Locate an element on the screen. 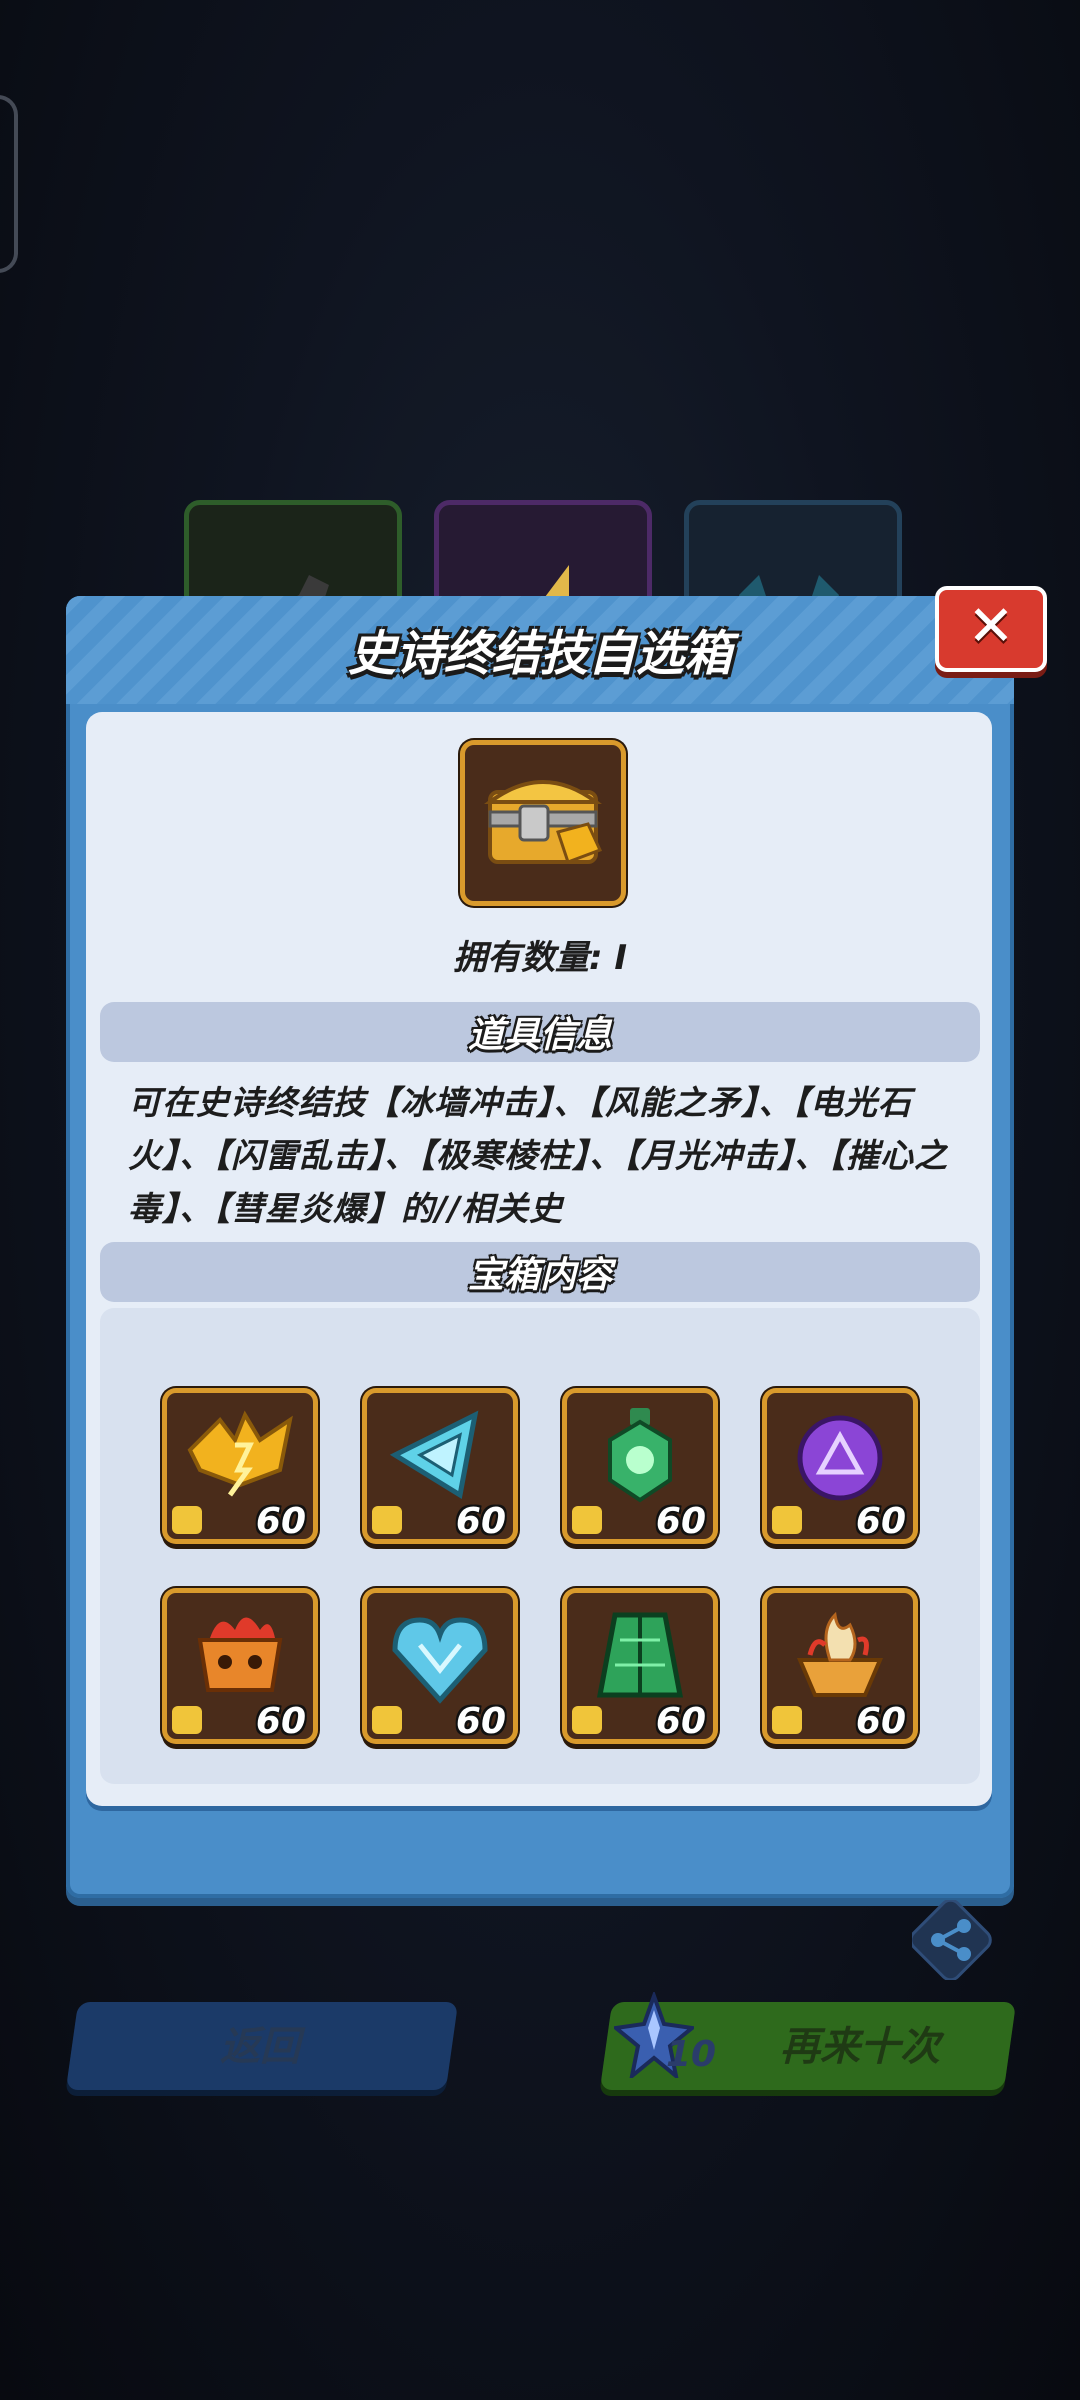  section-header-contents: 宝箱内容 is located at coordinates (540, 1272).